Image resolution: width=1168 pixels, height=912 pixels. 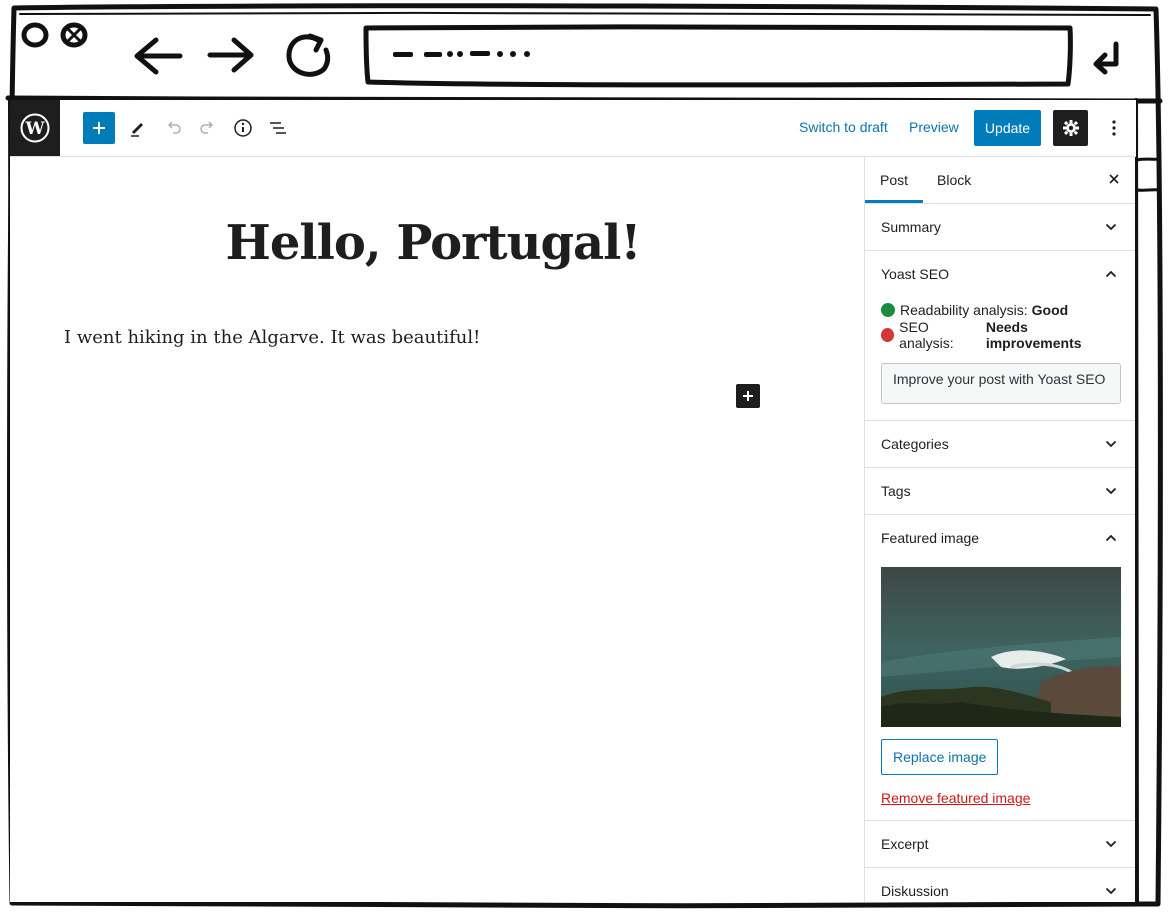 What do you see at coordinates (934, 127) in the screenshot?
I see `preview-button: Preview` at bounding box center [934, 127].